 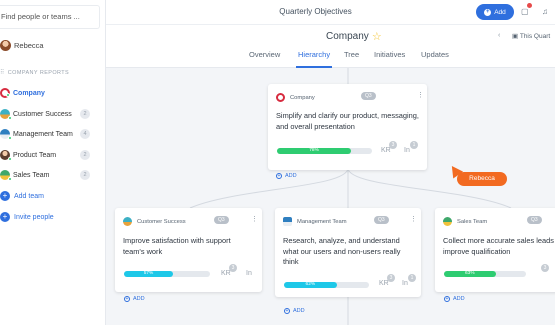 What do you see at coordinates (347, 36) in the screenshot?
I see `company-title-text: Company` at bounding box center [347, 36].